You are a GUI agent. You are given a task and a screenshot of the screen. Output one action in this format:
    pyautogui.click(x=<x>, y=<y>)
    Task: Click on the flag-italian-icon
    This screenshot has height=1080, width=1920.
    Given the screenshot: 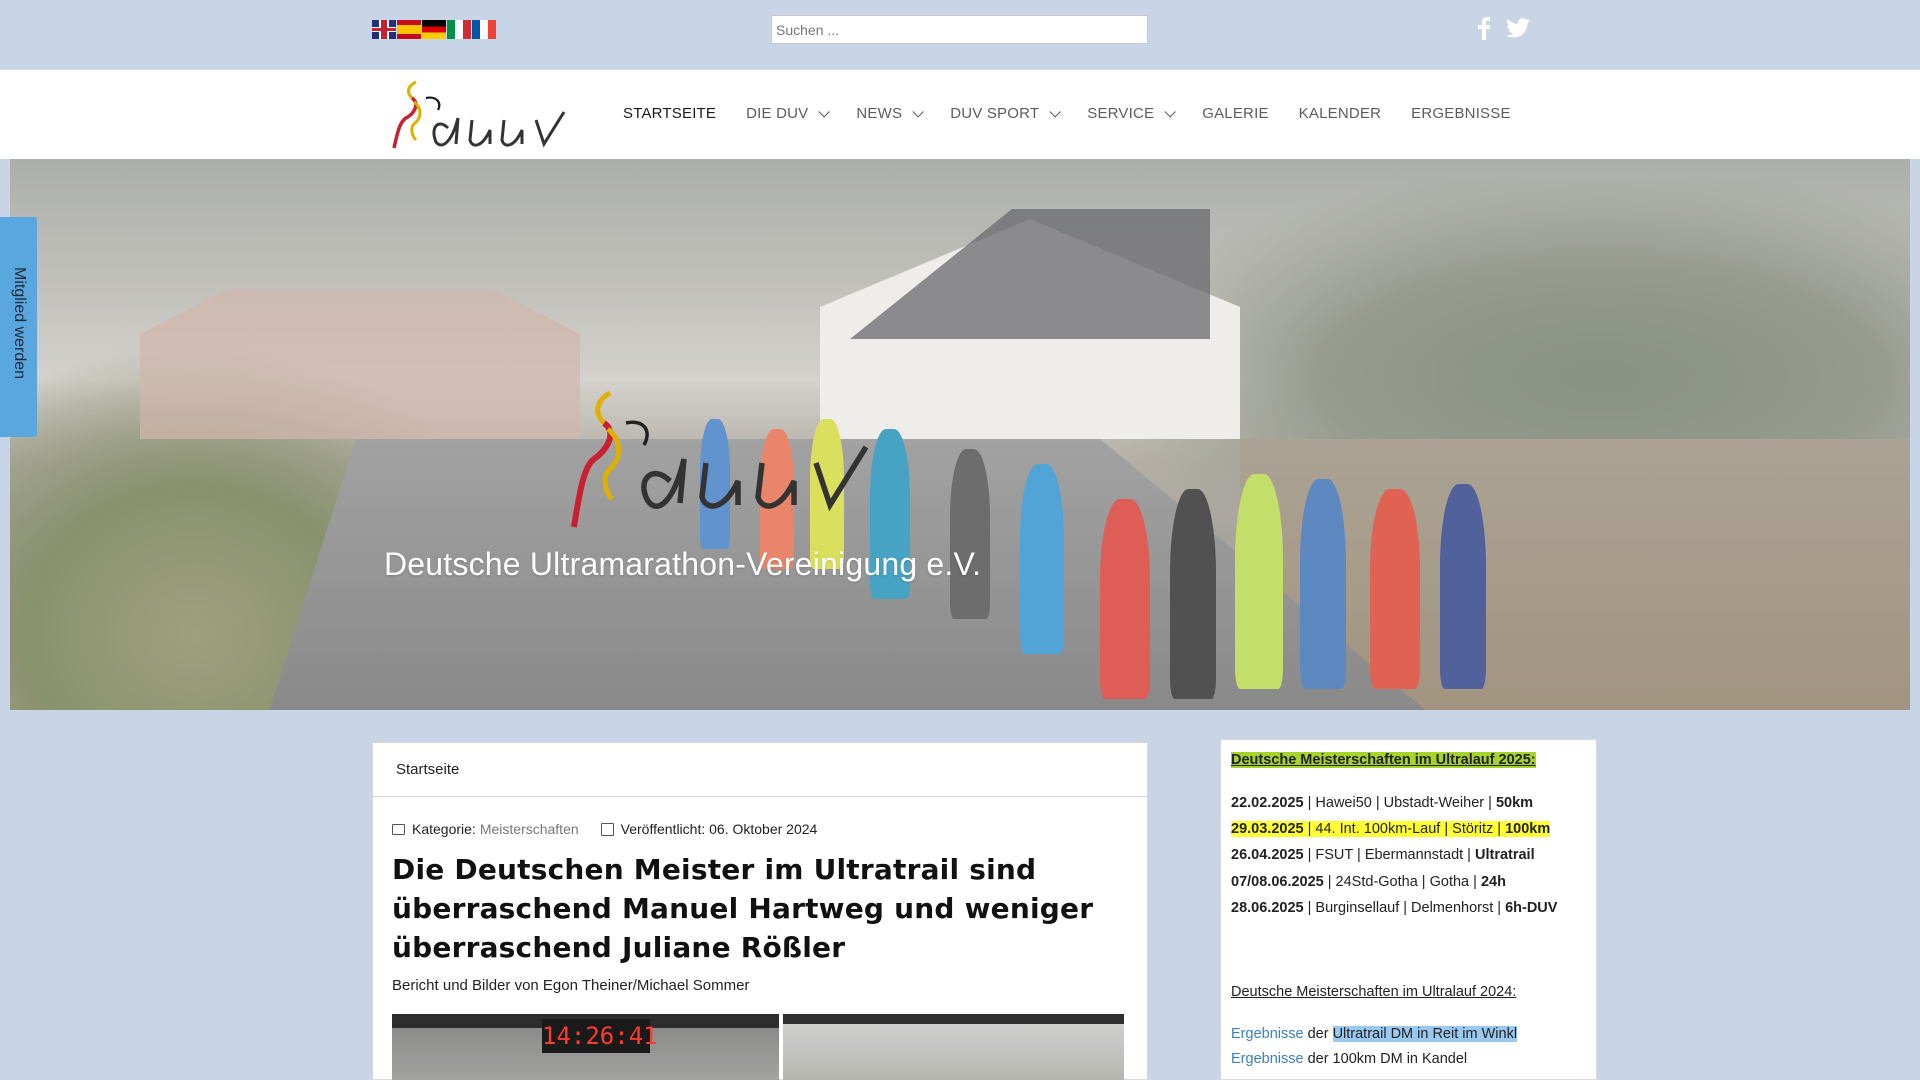 What is the action you would take?
    pyautogui.click(x=459, y=29)
    